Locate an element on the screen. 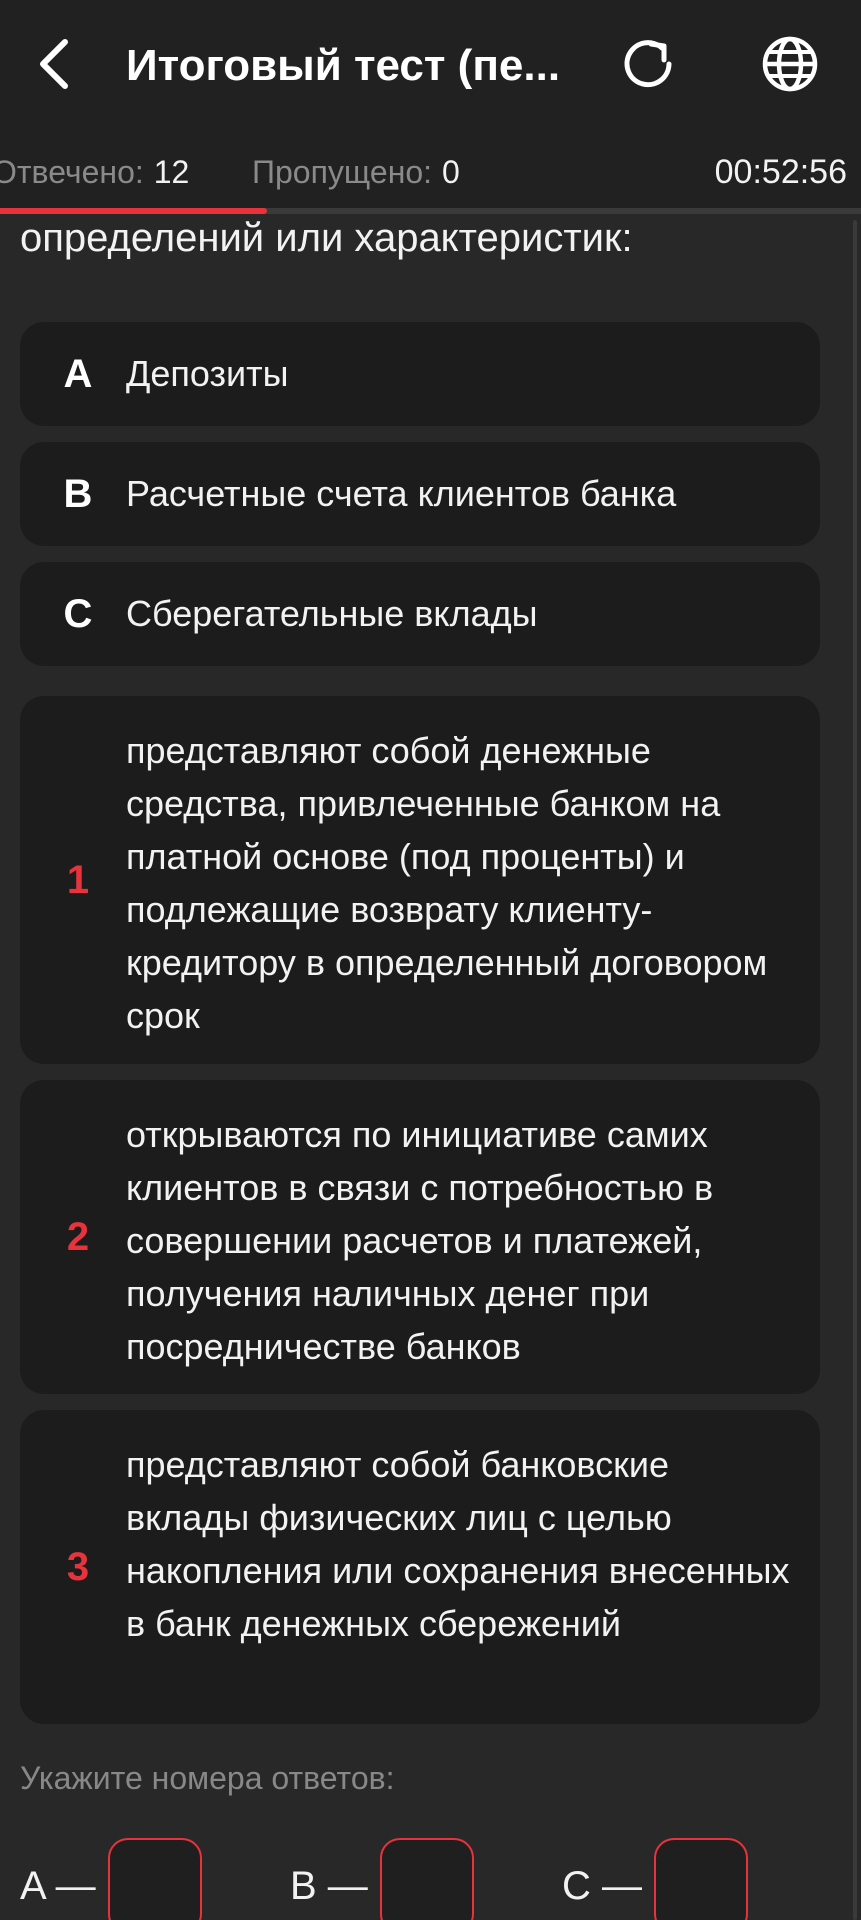 The height and width of the screenshot is (1920, 861). option-b: B Расчетные счета клиентов банка is located at coordinates (420, 494).